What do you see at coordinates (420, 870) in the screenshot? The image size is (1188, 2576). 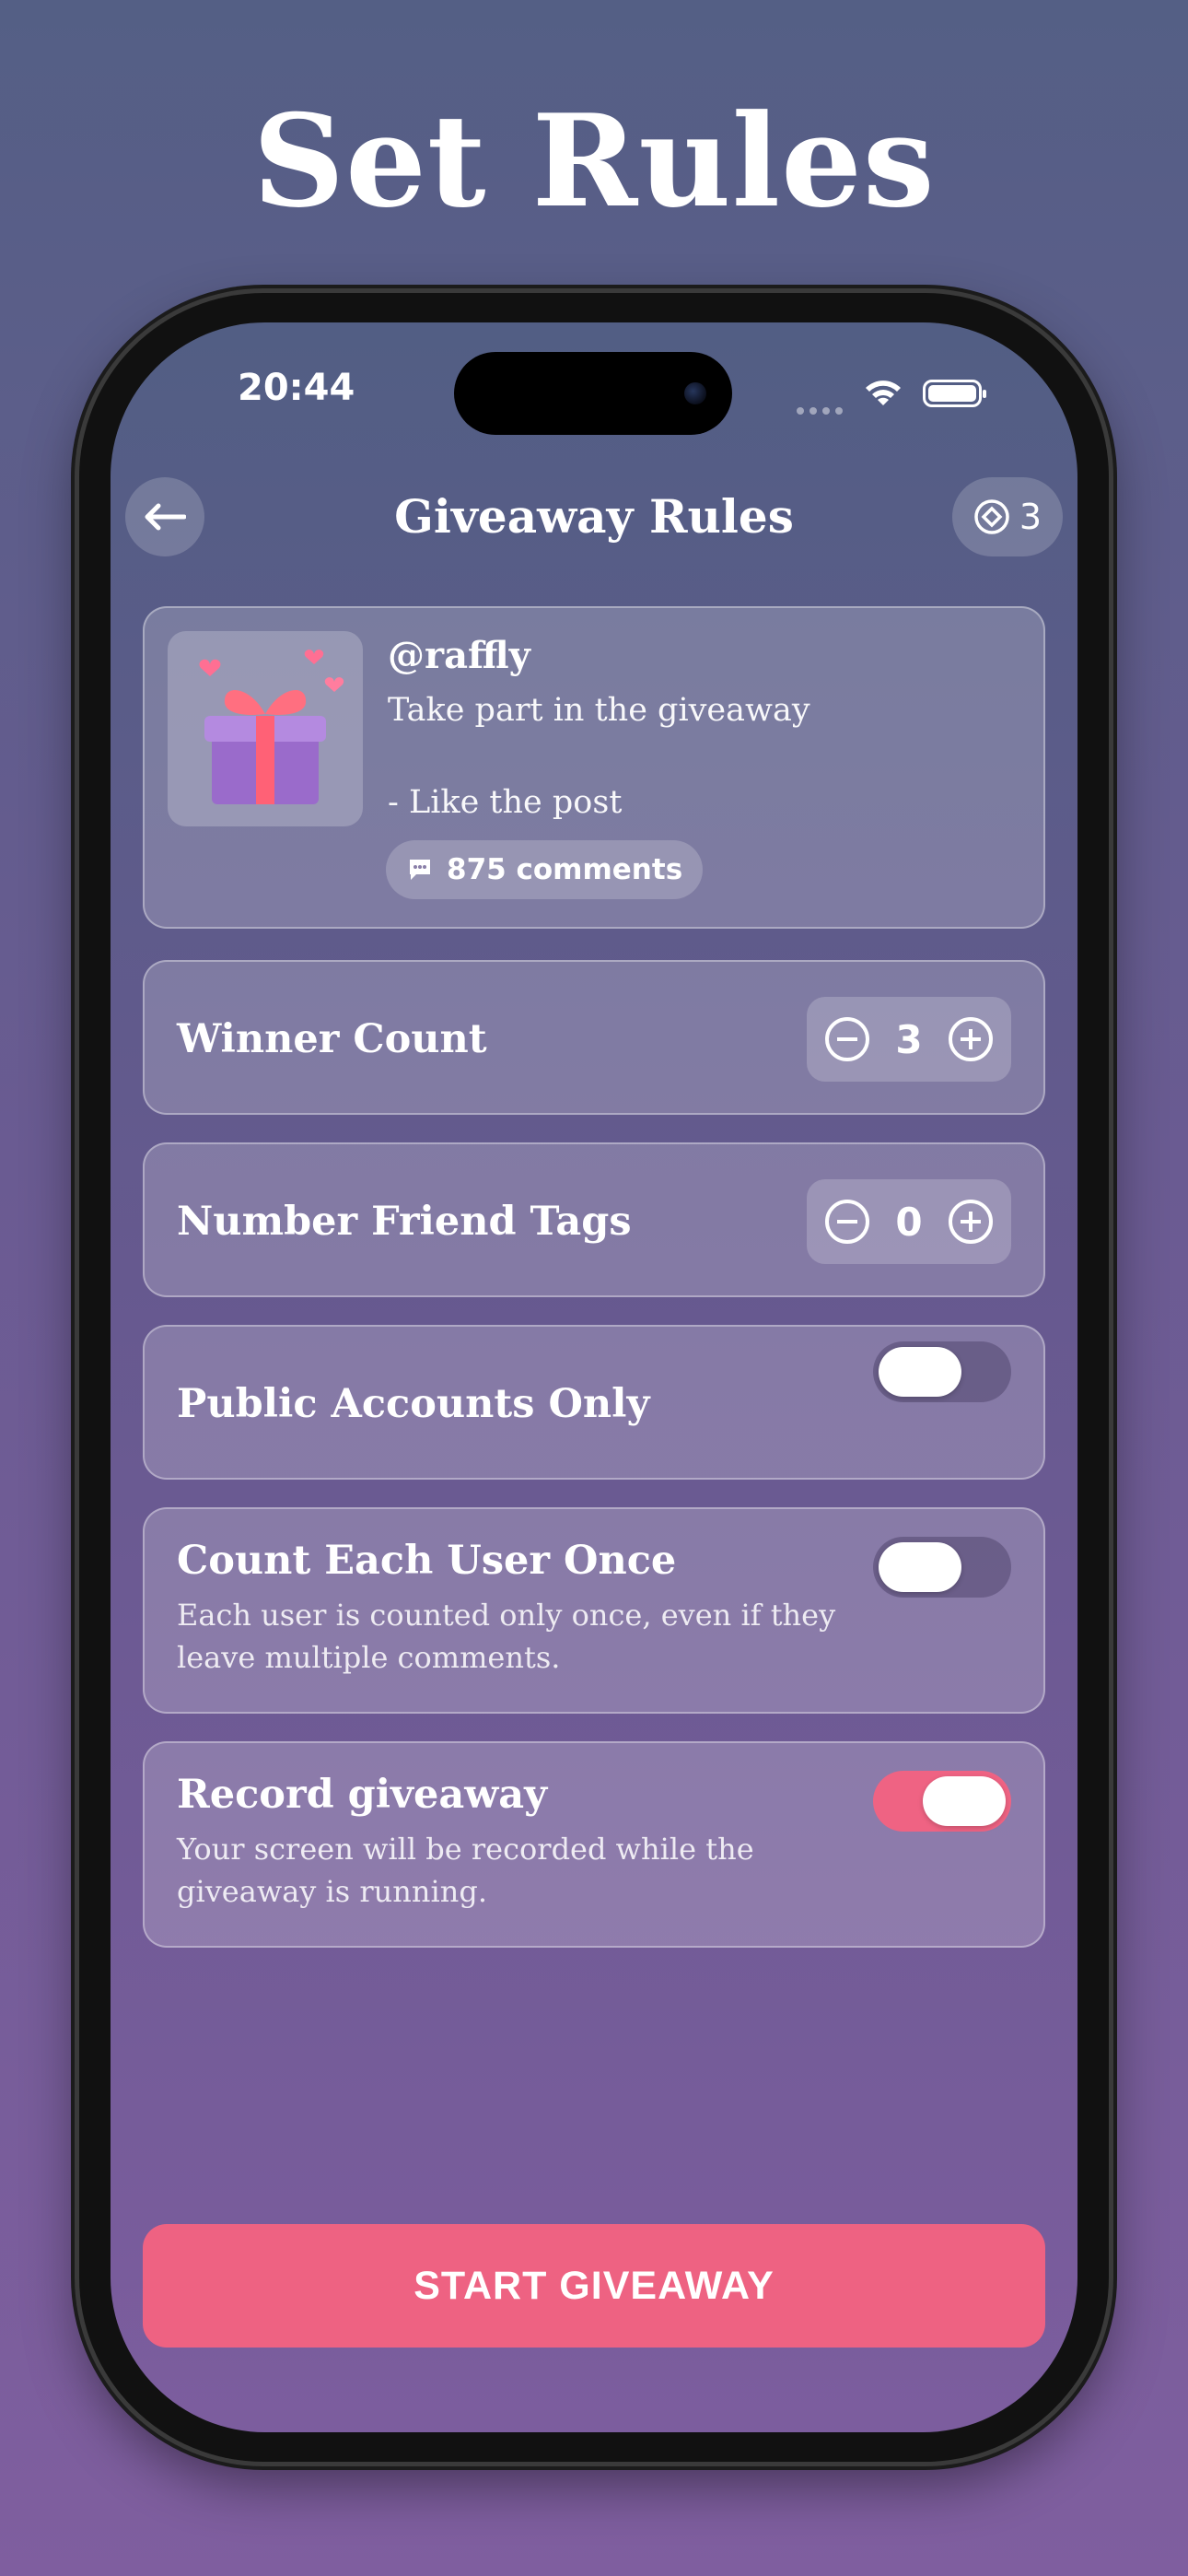 I see `comment-bubble-icon` at bounding box center [420, 870].